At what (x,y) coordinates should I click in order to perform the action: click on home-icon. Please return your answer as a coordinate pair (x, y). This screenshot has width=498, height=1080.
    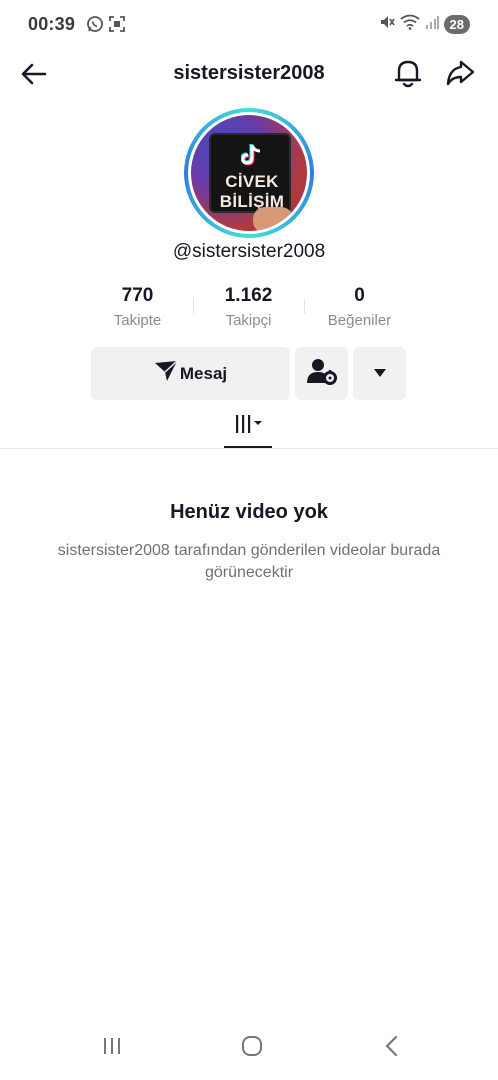
    Looking at the image, I should click on (252, 1048).